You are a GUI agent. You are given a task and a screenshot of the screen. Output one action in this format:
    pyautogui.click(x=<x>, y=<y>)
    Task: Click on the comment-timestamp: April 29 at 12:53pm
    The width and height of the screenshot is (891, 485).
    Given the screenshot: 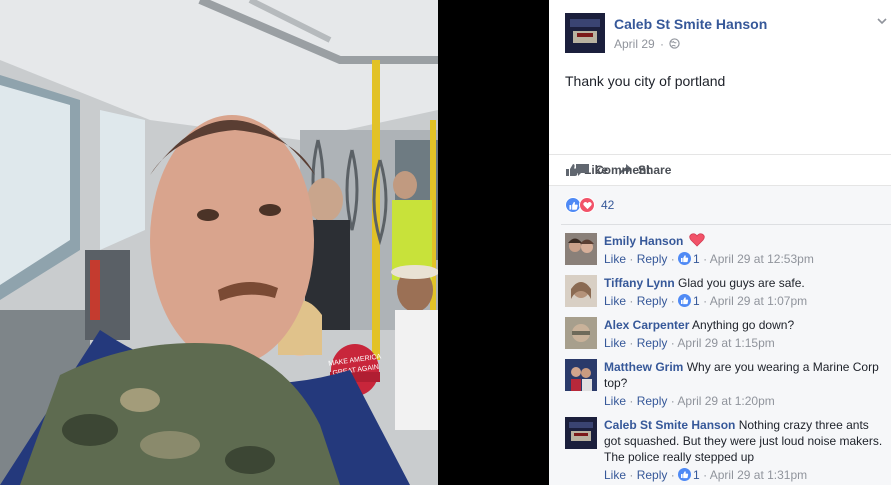 What is the action you would take?
    pyautogui.click(x=762, y=259)
    